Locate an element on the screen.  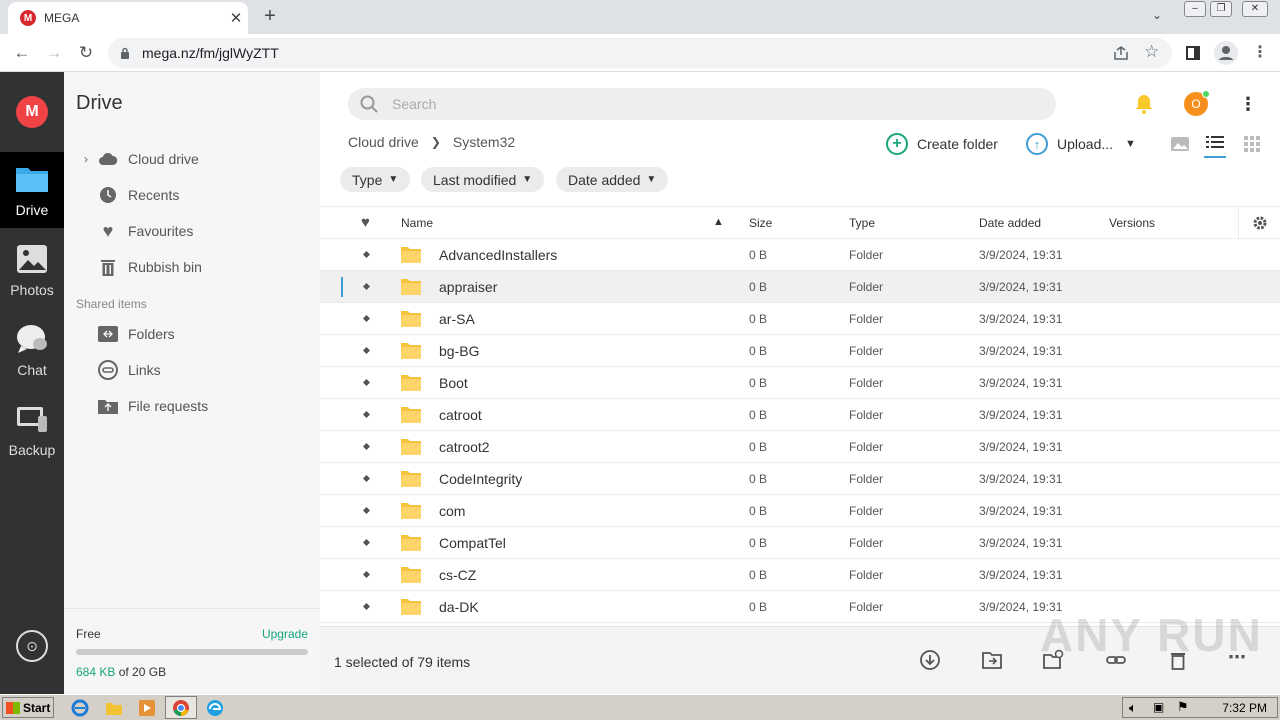
table-row: bg-BG 0 B Folder 3/9/2024, 19:31 is located at coordinates (800, 351).